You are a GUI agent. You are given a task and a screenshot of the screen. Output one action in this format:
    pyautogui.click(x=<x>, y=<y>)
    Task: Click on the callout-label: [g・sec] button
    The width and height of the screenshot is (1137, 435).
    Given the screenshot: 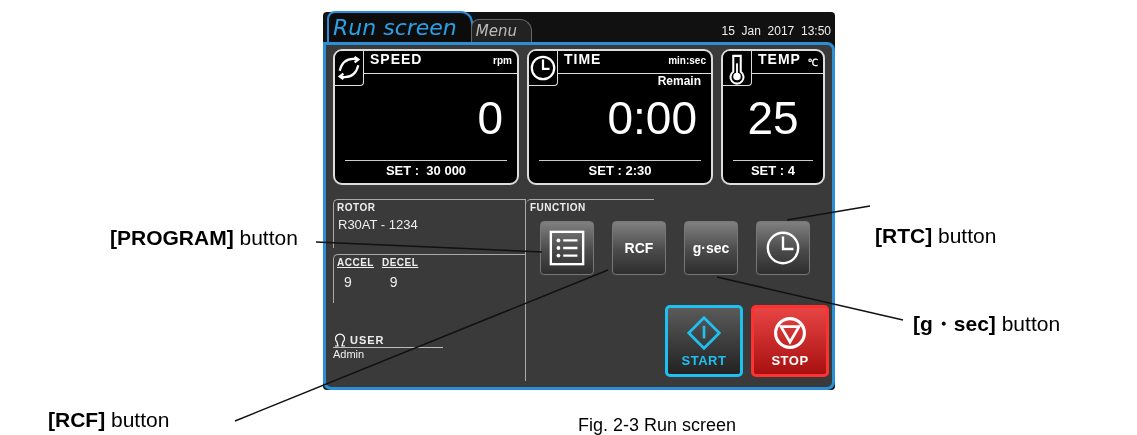 What is the action you would take?
    pyautogui.click(x=987, y=324)
    